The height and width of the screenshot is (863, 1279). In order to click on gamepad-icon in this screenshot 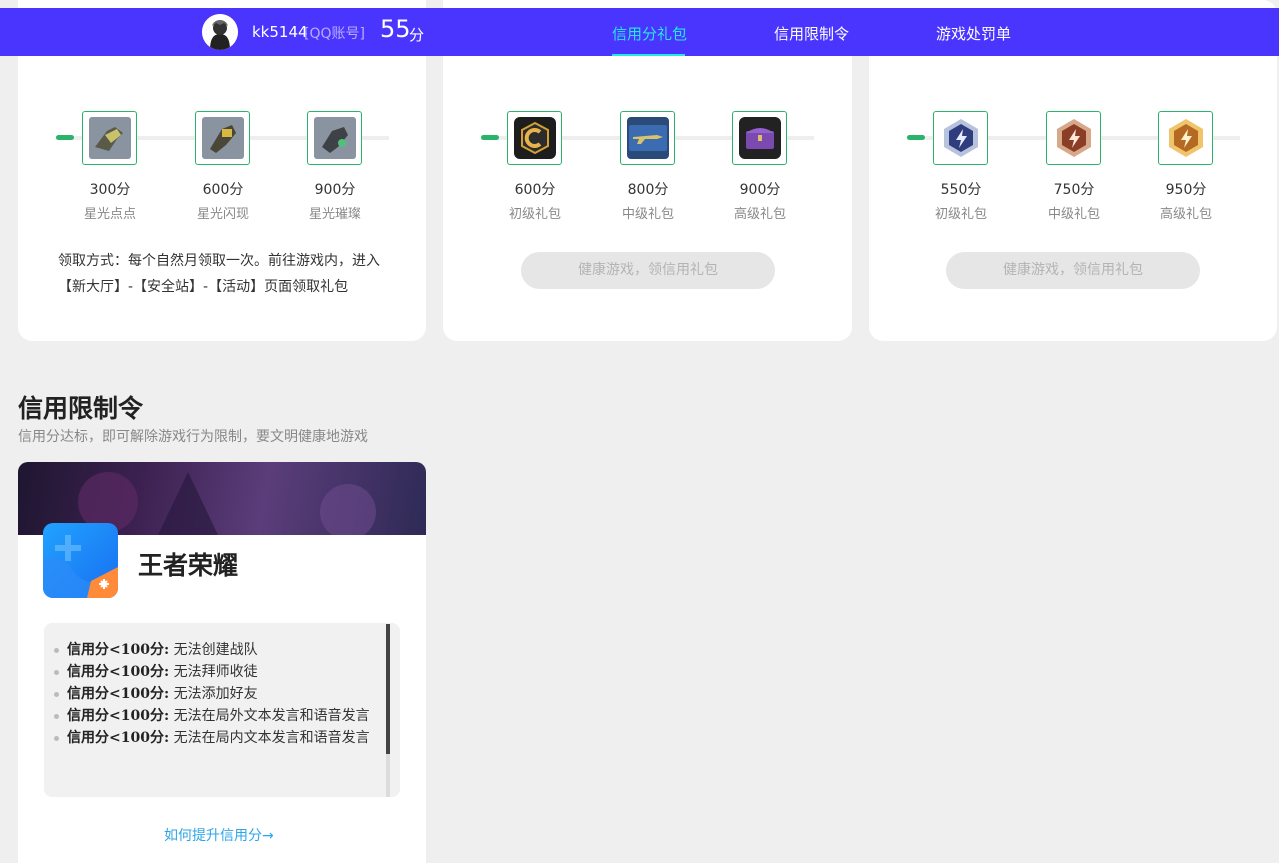, I will do `click(80, 566)`.